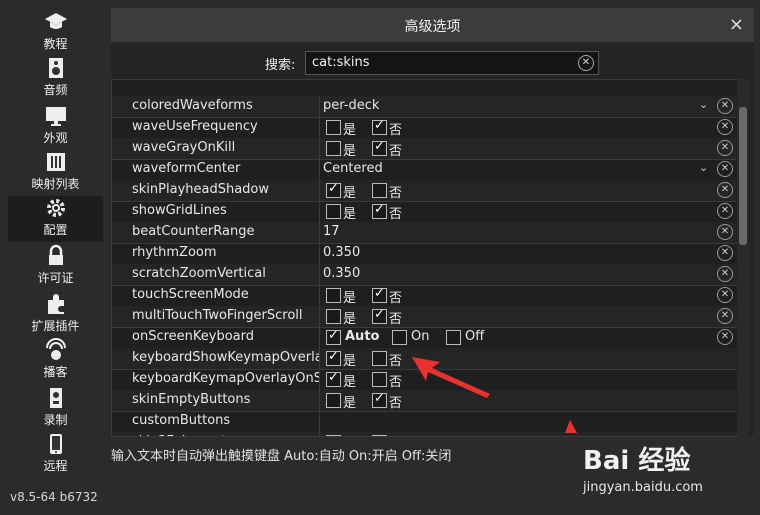 The image size is (760, 515). What do you see at coordinates (55, 398) in the screenshot?
I see `recorder-icon` at bounding box center [55, 398].